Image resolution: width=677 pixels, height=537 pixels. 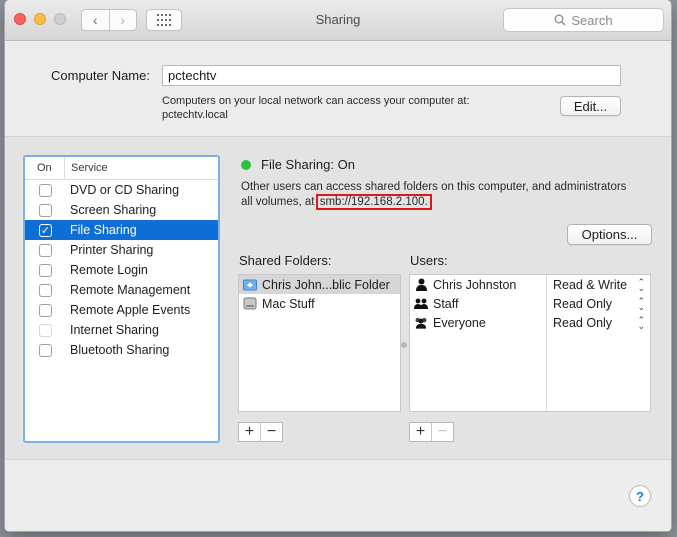 I want to click on local-hostname: pctechtv.local, so click(x=195, y=115).